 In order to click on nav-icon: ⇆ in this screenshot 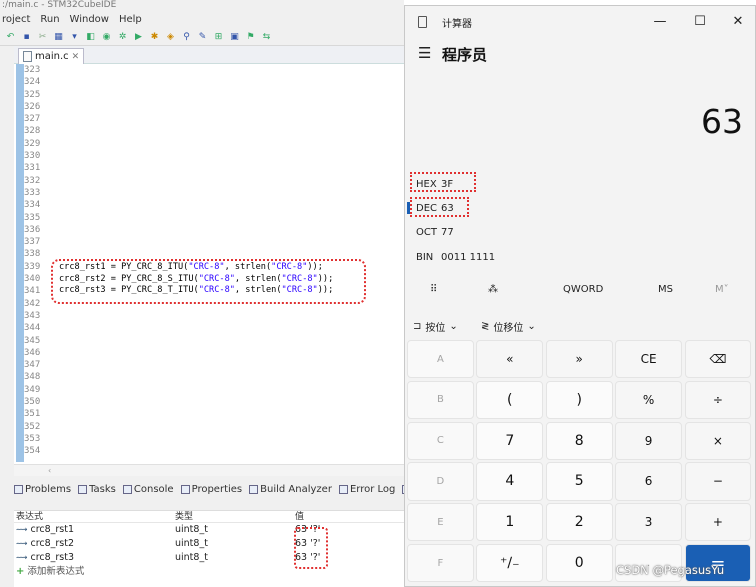, I will do `click(266, 37)`.